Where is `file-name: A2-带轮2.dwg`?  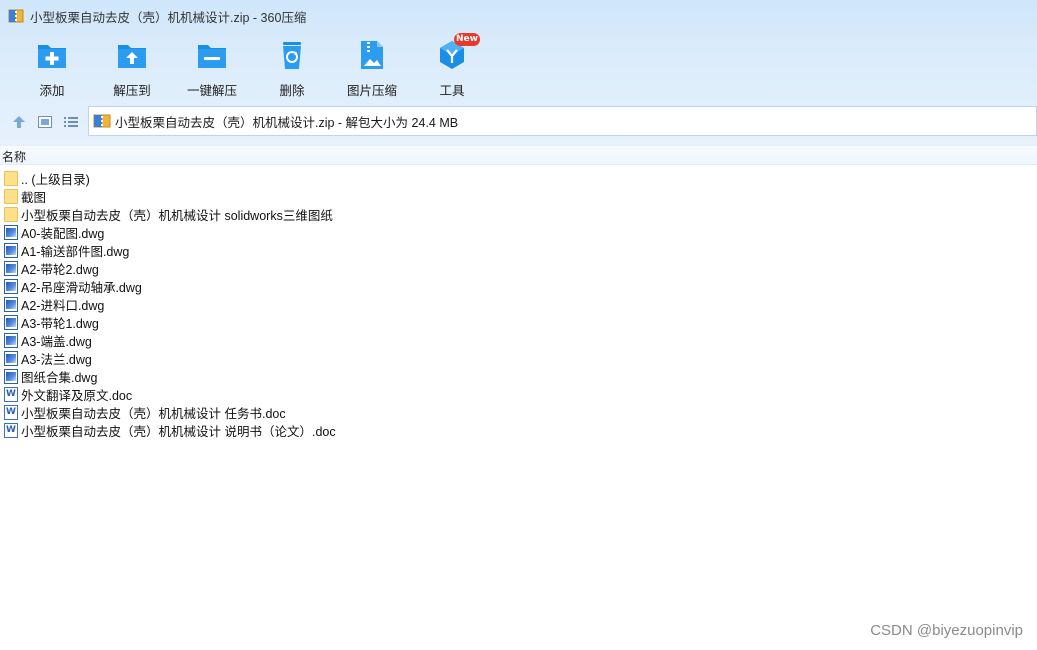 file-name: A2-带轮2.dwg is located at coordinates (60, 269).